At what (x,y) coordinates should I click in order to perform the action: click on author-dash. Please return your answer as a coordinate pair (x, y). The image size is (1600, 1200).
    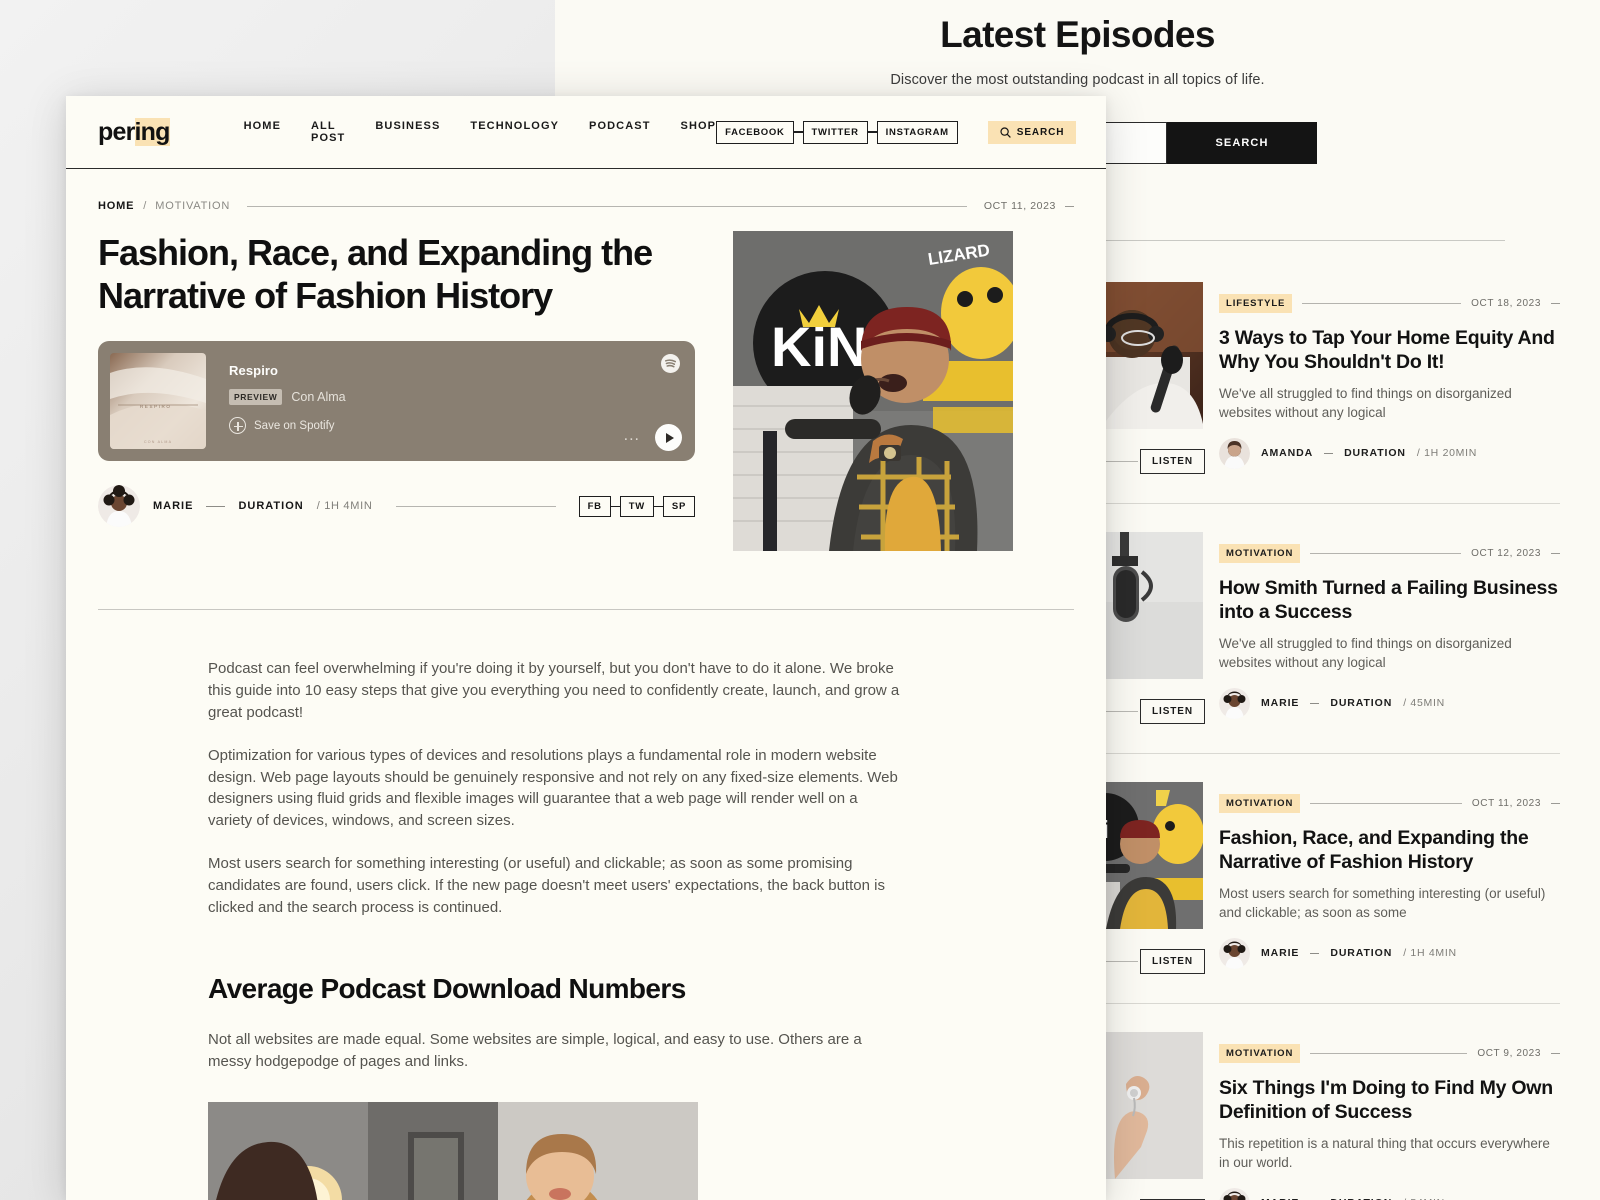
    Looking at the image, I should click on (1315, 953).